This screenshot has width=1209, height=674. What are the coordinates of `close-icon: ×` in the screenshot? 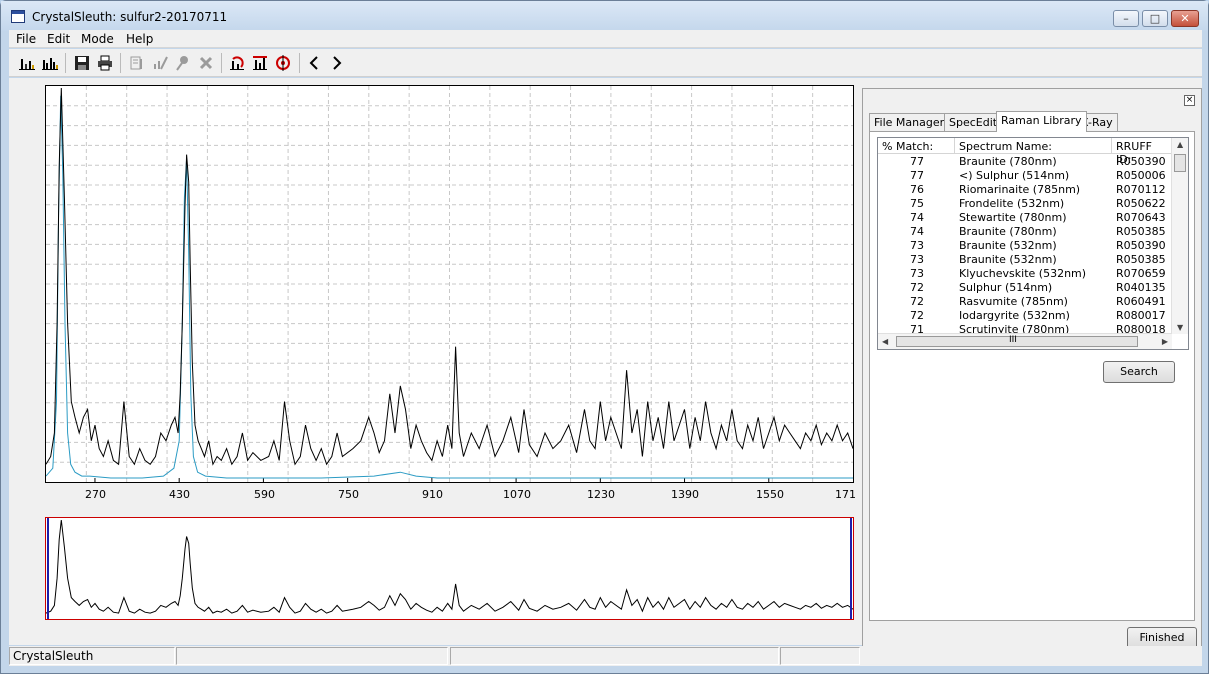 It's located at (1189, 100).